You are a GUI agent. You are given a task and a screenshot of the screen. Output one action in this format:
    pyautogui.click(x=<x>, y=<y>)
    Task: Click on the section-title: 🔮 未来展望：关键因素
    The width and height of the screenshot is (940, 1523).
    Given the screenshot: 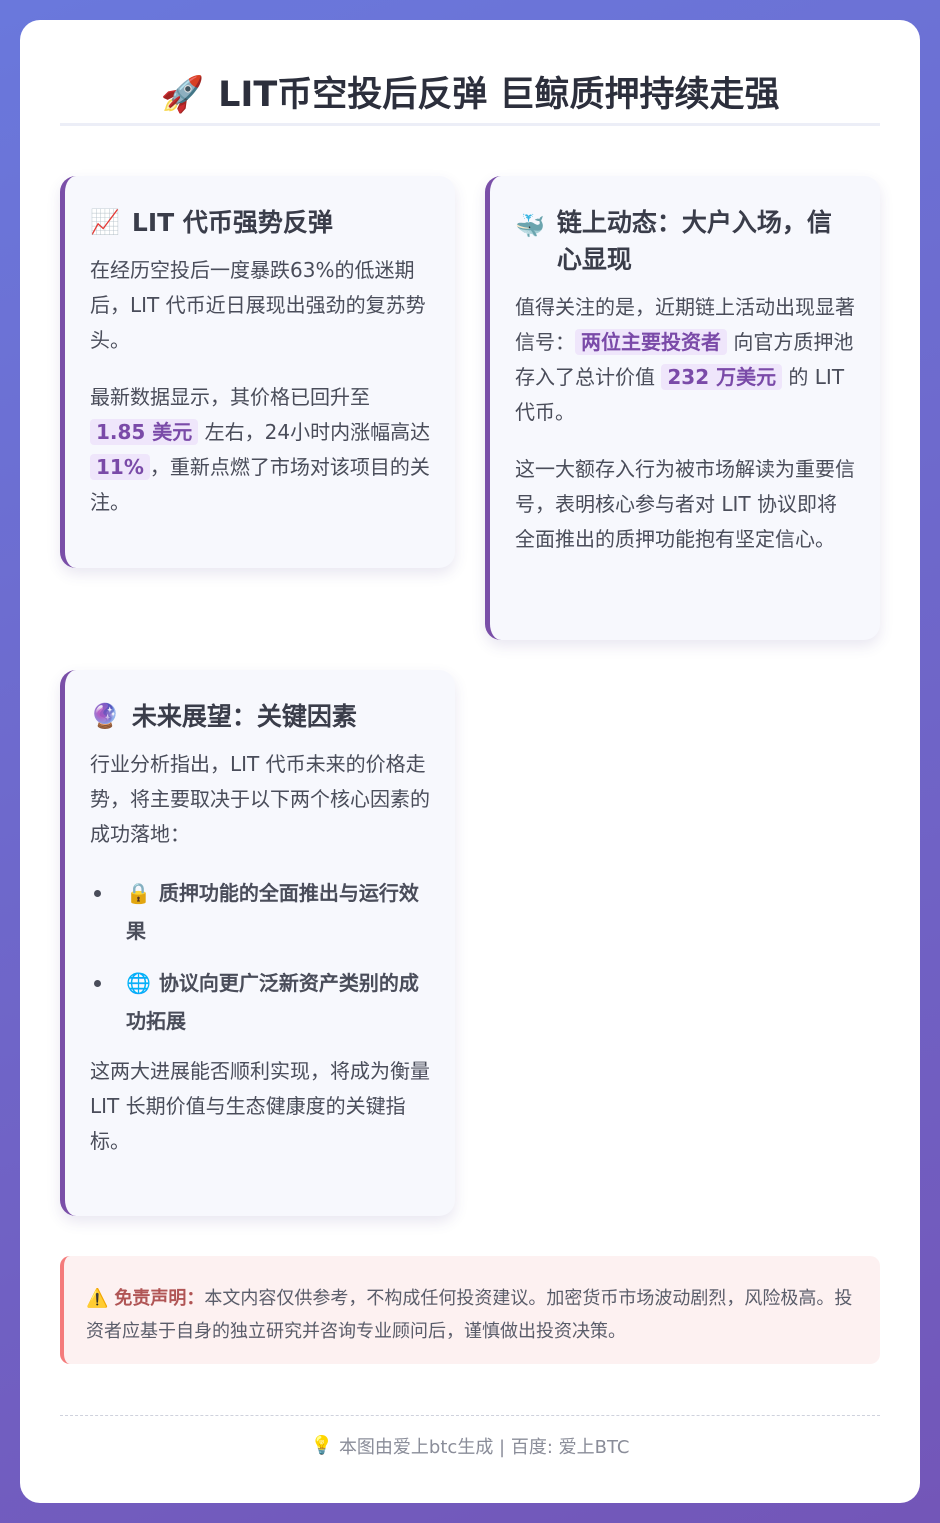 What is the action you would take?
    pyautogui.click(x=260, y=716)
    